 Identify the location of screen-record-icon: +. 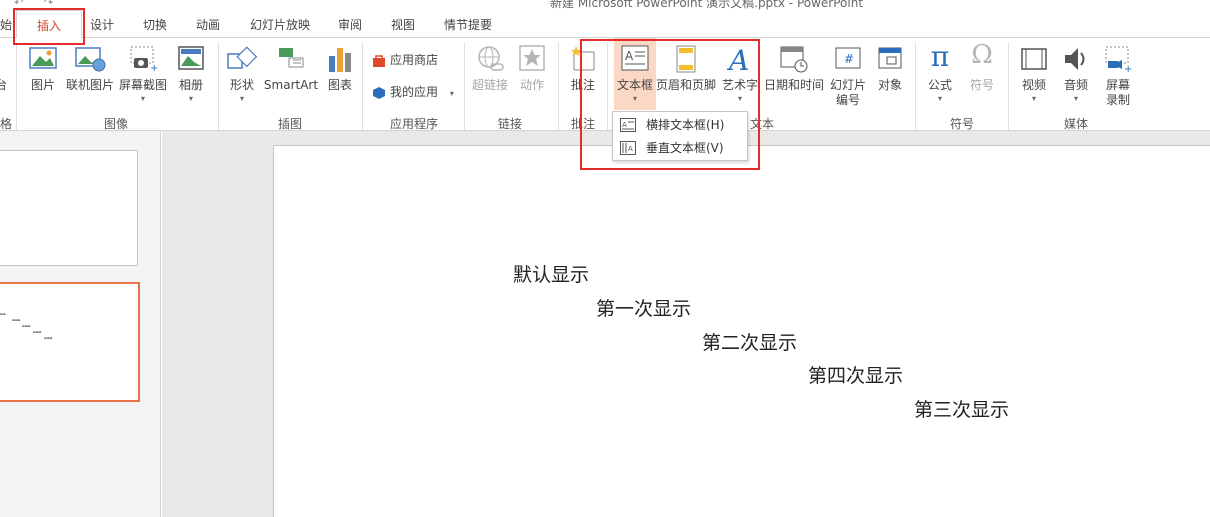
(1118, 60).